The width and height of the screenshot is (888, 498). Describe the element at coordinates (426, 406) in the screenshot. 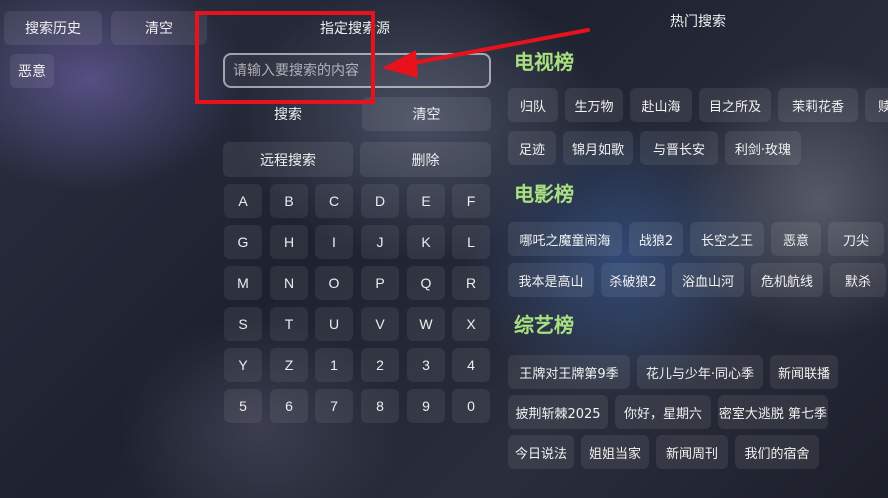

I see `key-9: 9` at that location.